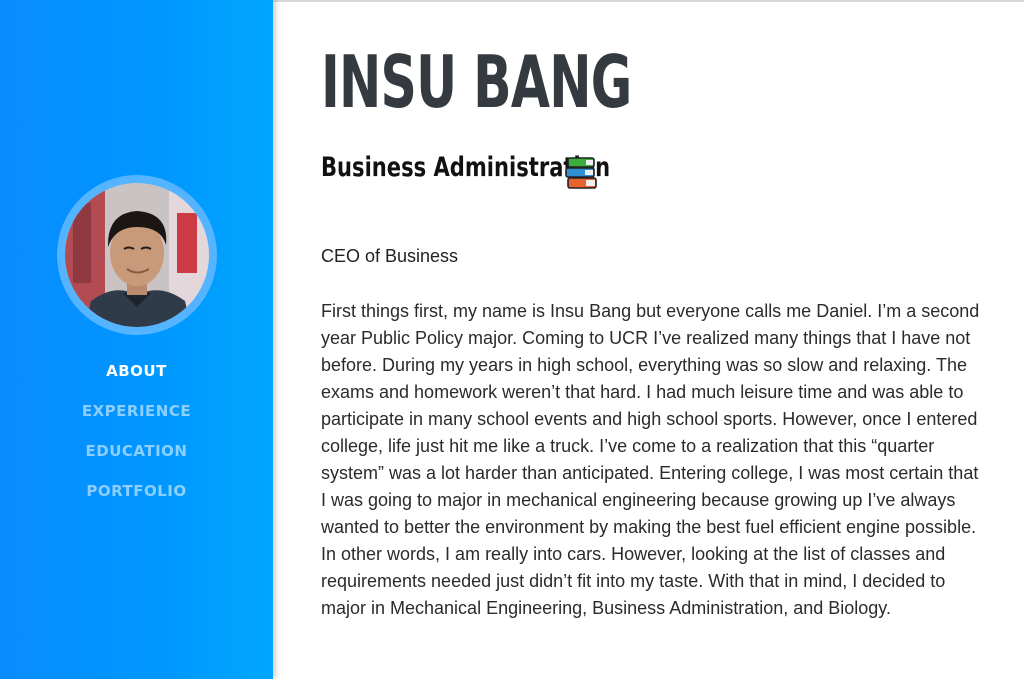 The image size is (1024, 679). What do you see at coordinates (136, 420) in the screenshot?
I see `nav-item-experience: EXPERIENCE` at bounding box center [136, 420].